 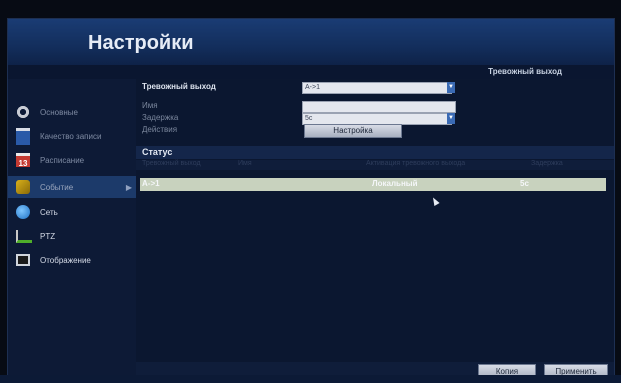 I want to click on column-header: Тревожный выход, so click(x=171, y=163).